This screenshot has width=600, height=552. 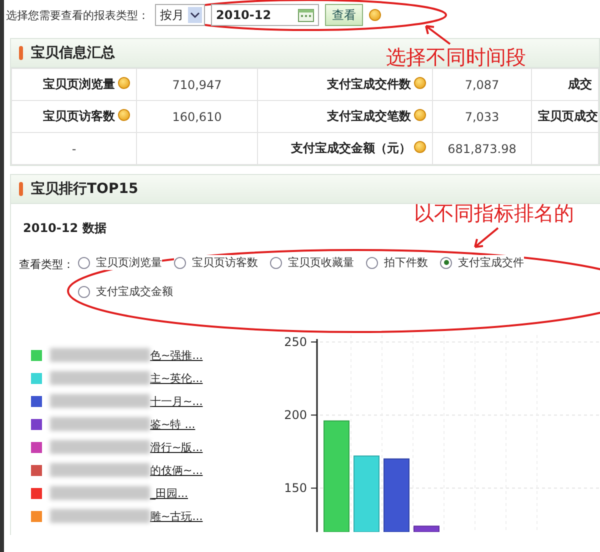 I want to click on data-period-title: 2010-12 数据, so click(x=65, y=228).